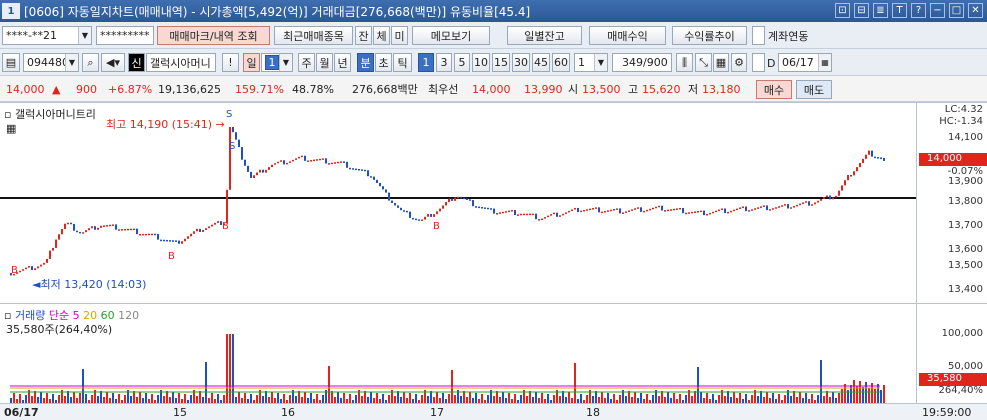 This screenshot has height=420, width=987. Describe the element at coordinates (55, 114) in the screenshot. I see `stock-legend: 갤럭시아머니트리` at that location.